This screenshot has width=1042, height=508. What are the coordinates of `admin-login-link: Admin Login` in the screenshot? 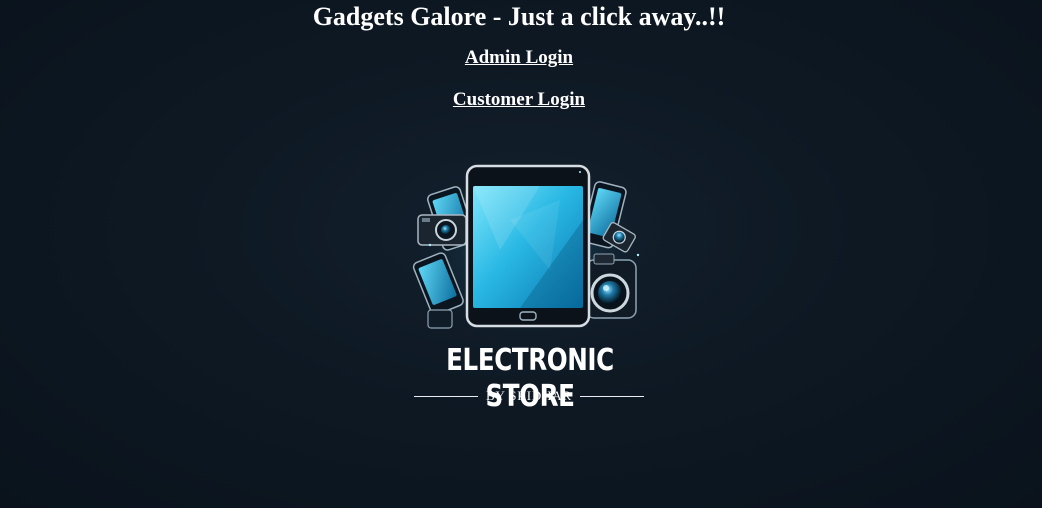 It's located at (519, 57).